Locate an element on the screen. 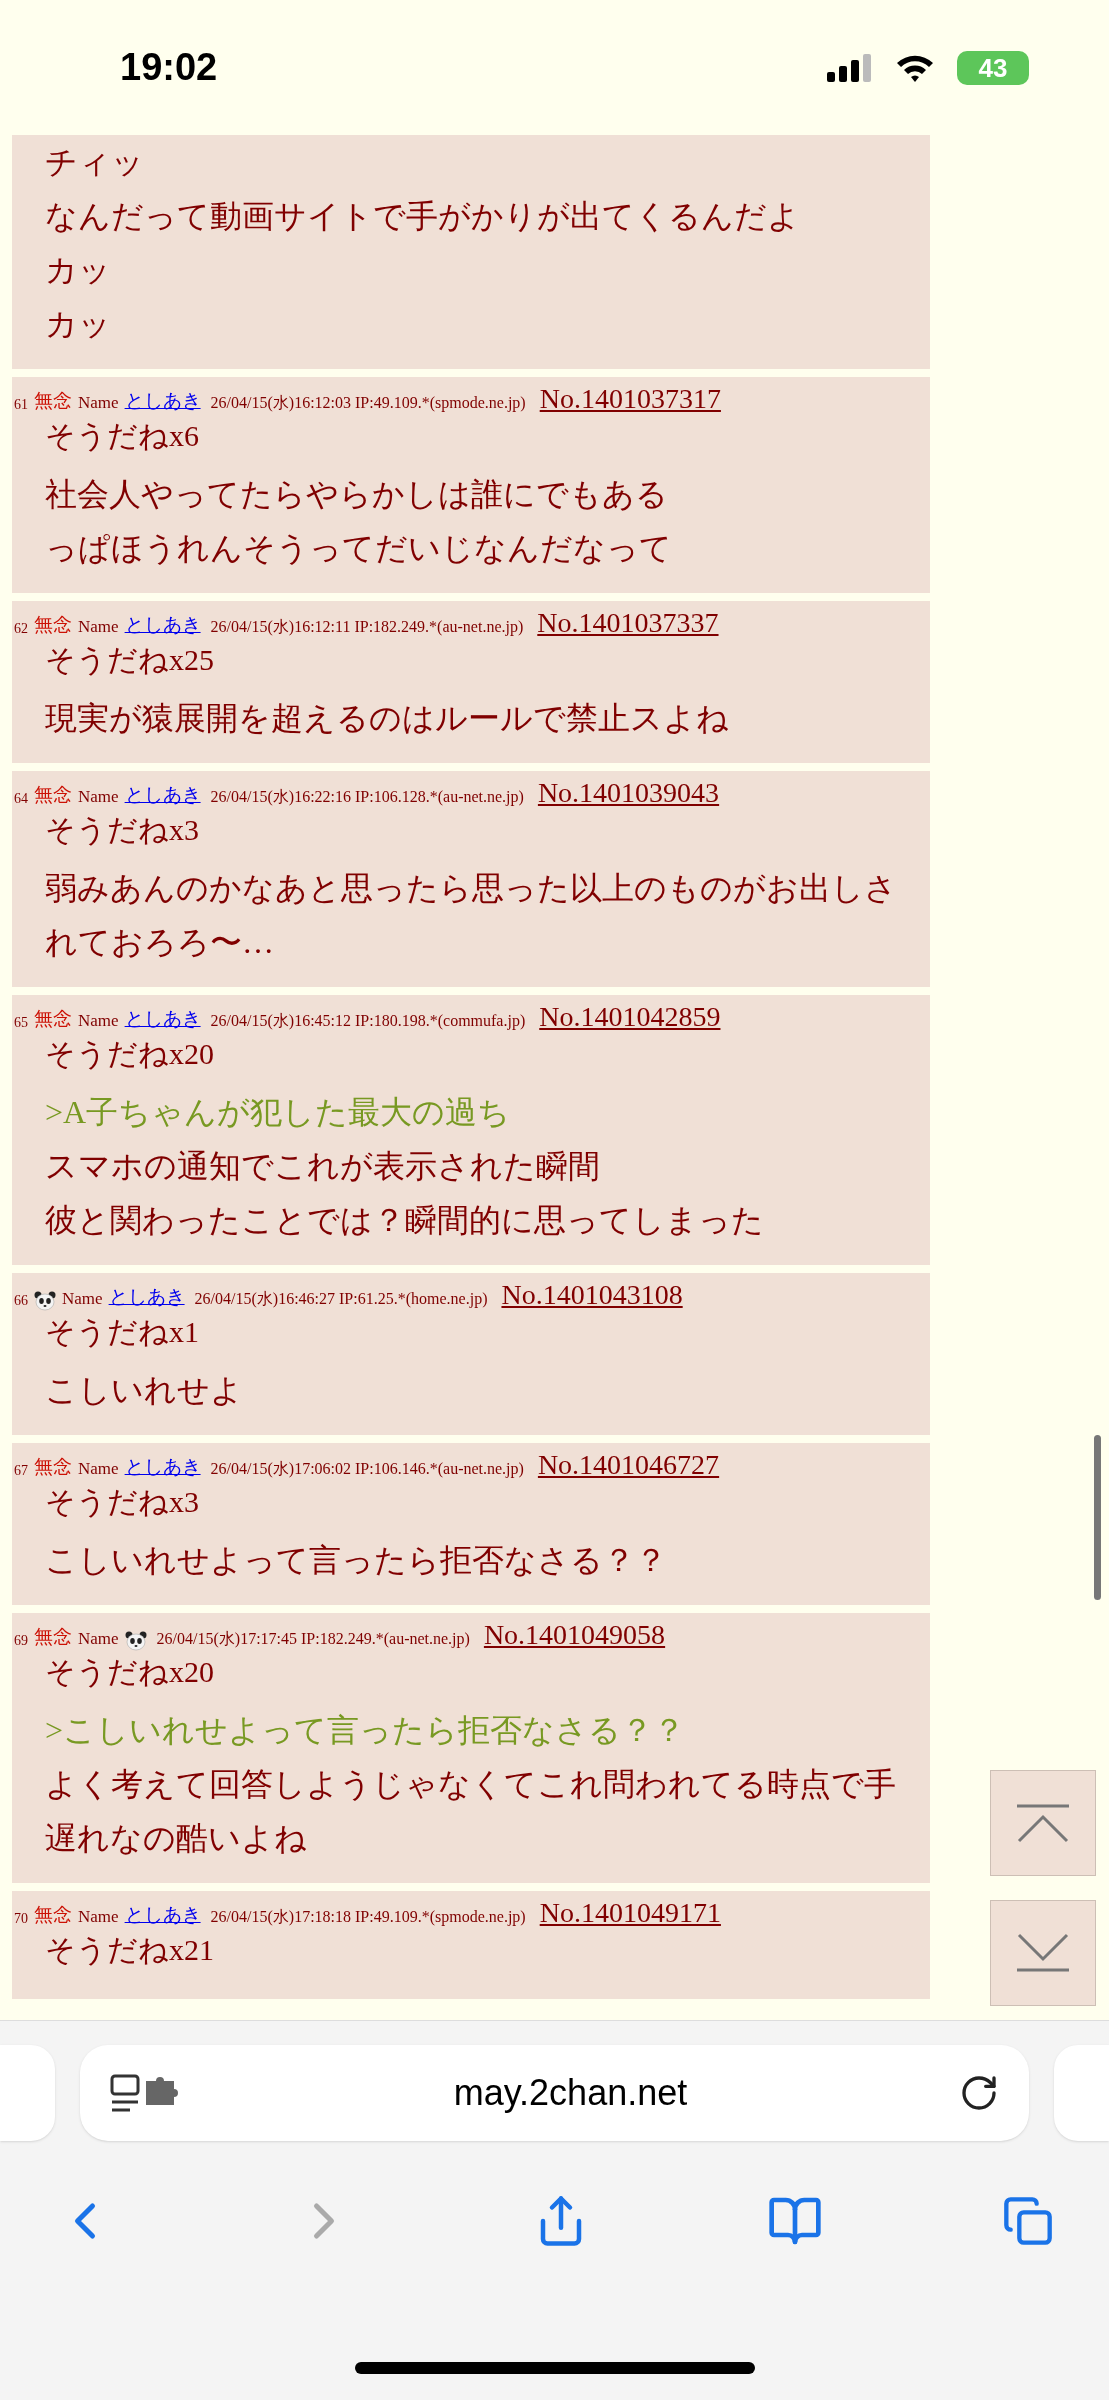 The image size is (1109, 2400). battery-indicator: 43 is located at coordinates (993, 67).